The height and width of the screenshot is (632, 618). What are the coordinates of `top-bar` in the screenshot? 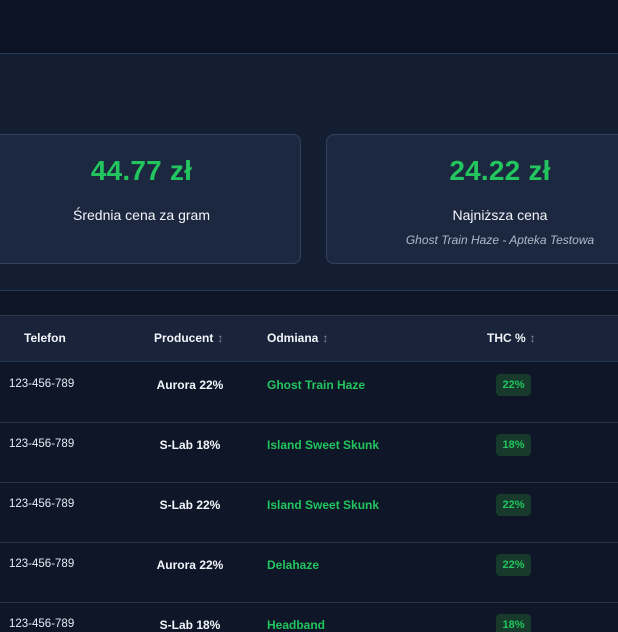 It's located at (309, 27).